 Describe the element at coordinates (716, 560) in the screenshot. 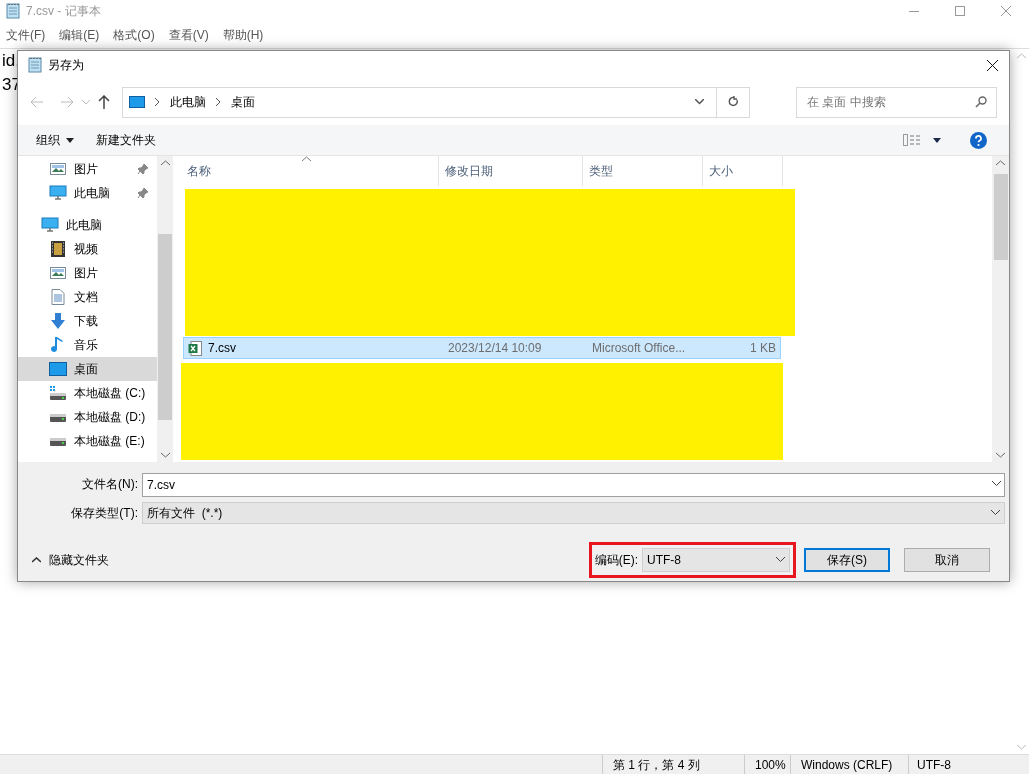

I see `encoding-dropdown: UTF-8` at that location.